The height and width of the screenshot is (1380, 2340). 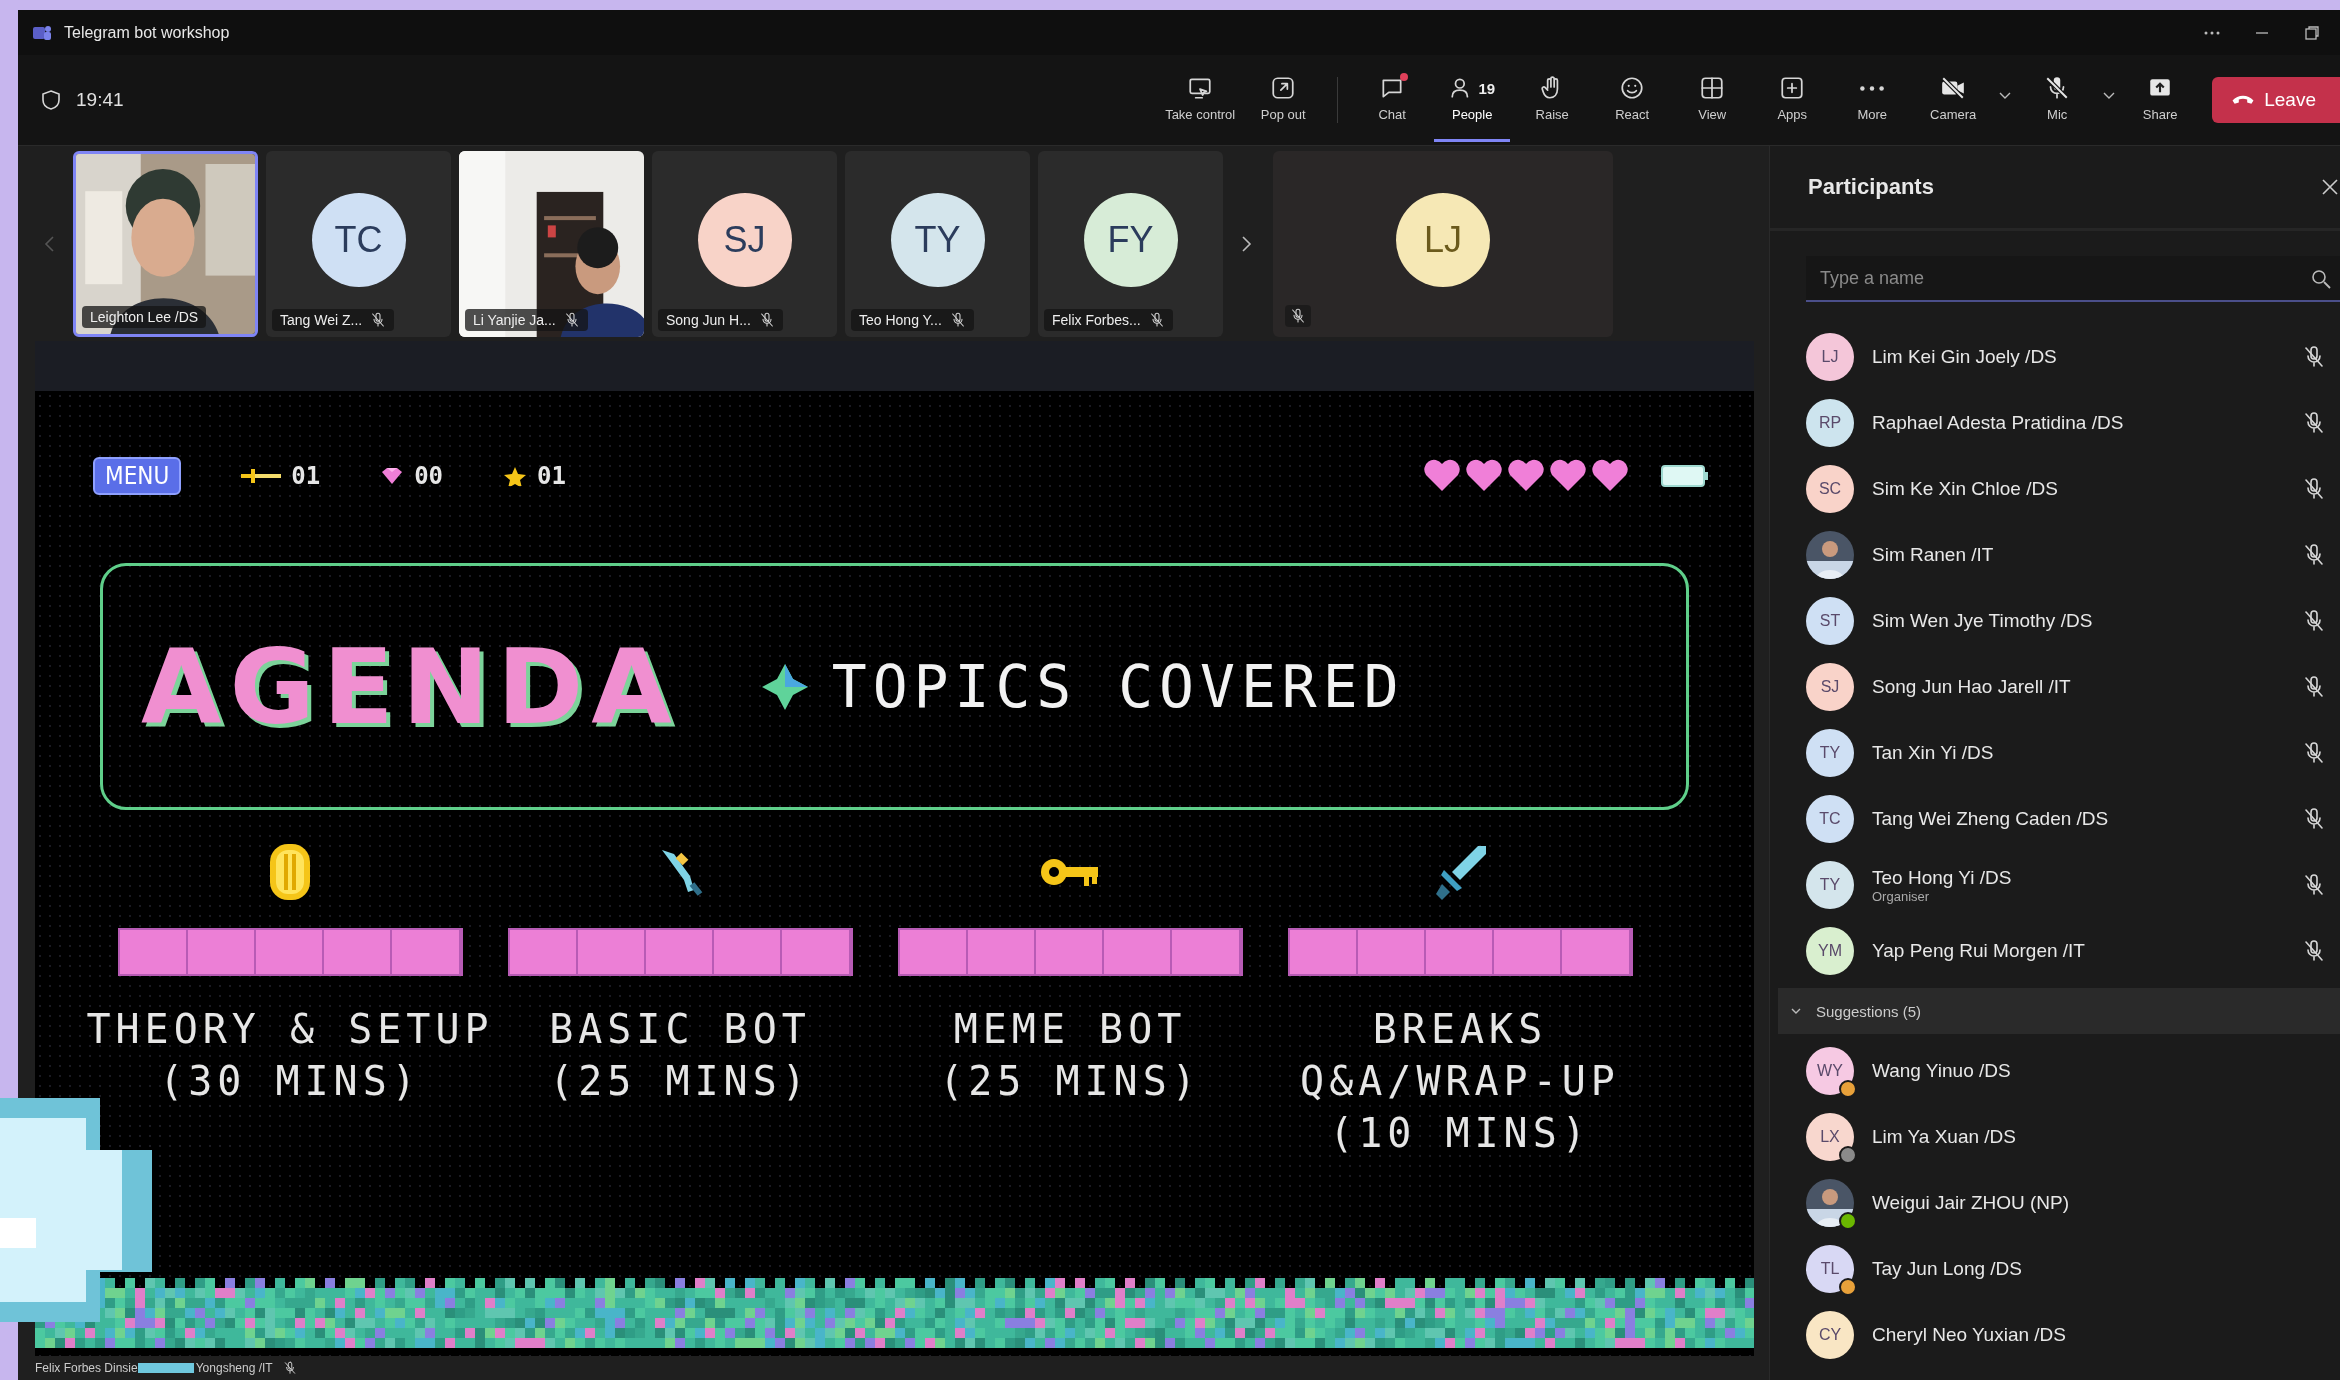 I want to click on mic-button: Mic, so click(x=2068, y=100).